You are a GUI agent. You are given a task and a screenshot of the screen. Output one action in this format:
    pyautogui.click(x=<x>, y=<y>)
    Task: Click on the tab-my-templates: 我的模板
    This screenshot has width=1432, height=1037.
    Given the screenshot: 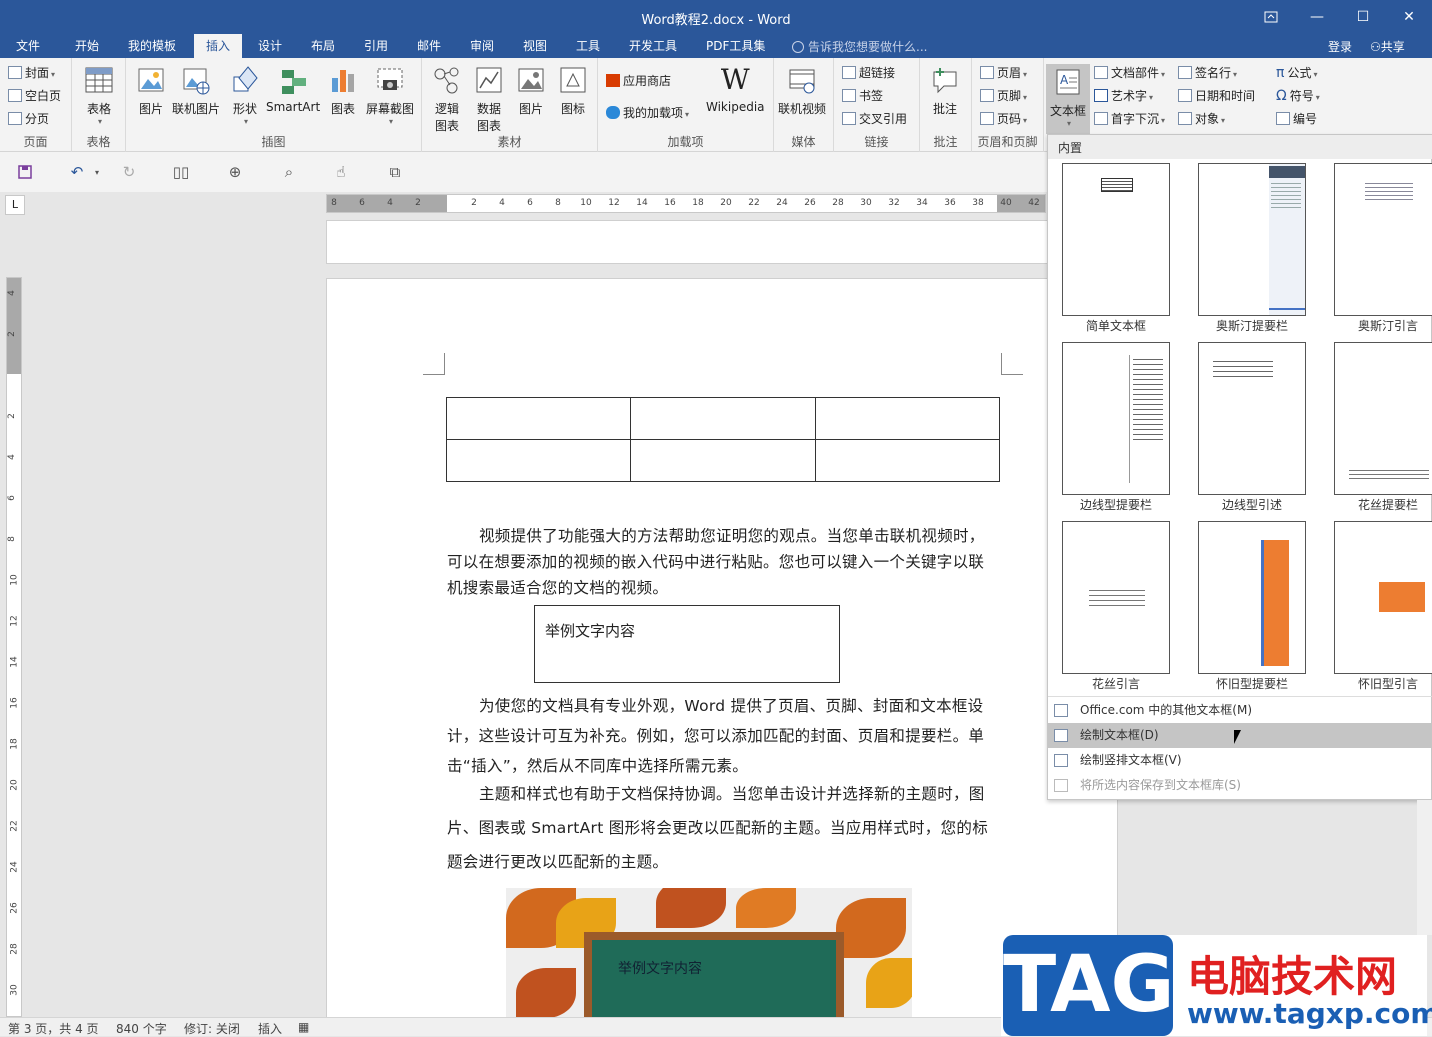 What is the action you would take?
    pyautogui.click(x=152, y=46)
    